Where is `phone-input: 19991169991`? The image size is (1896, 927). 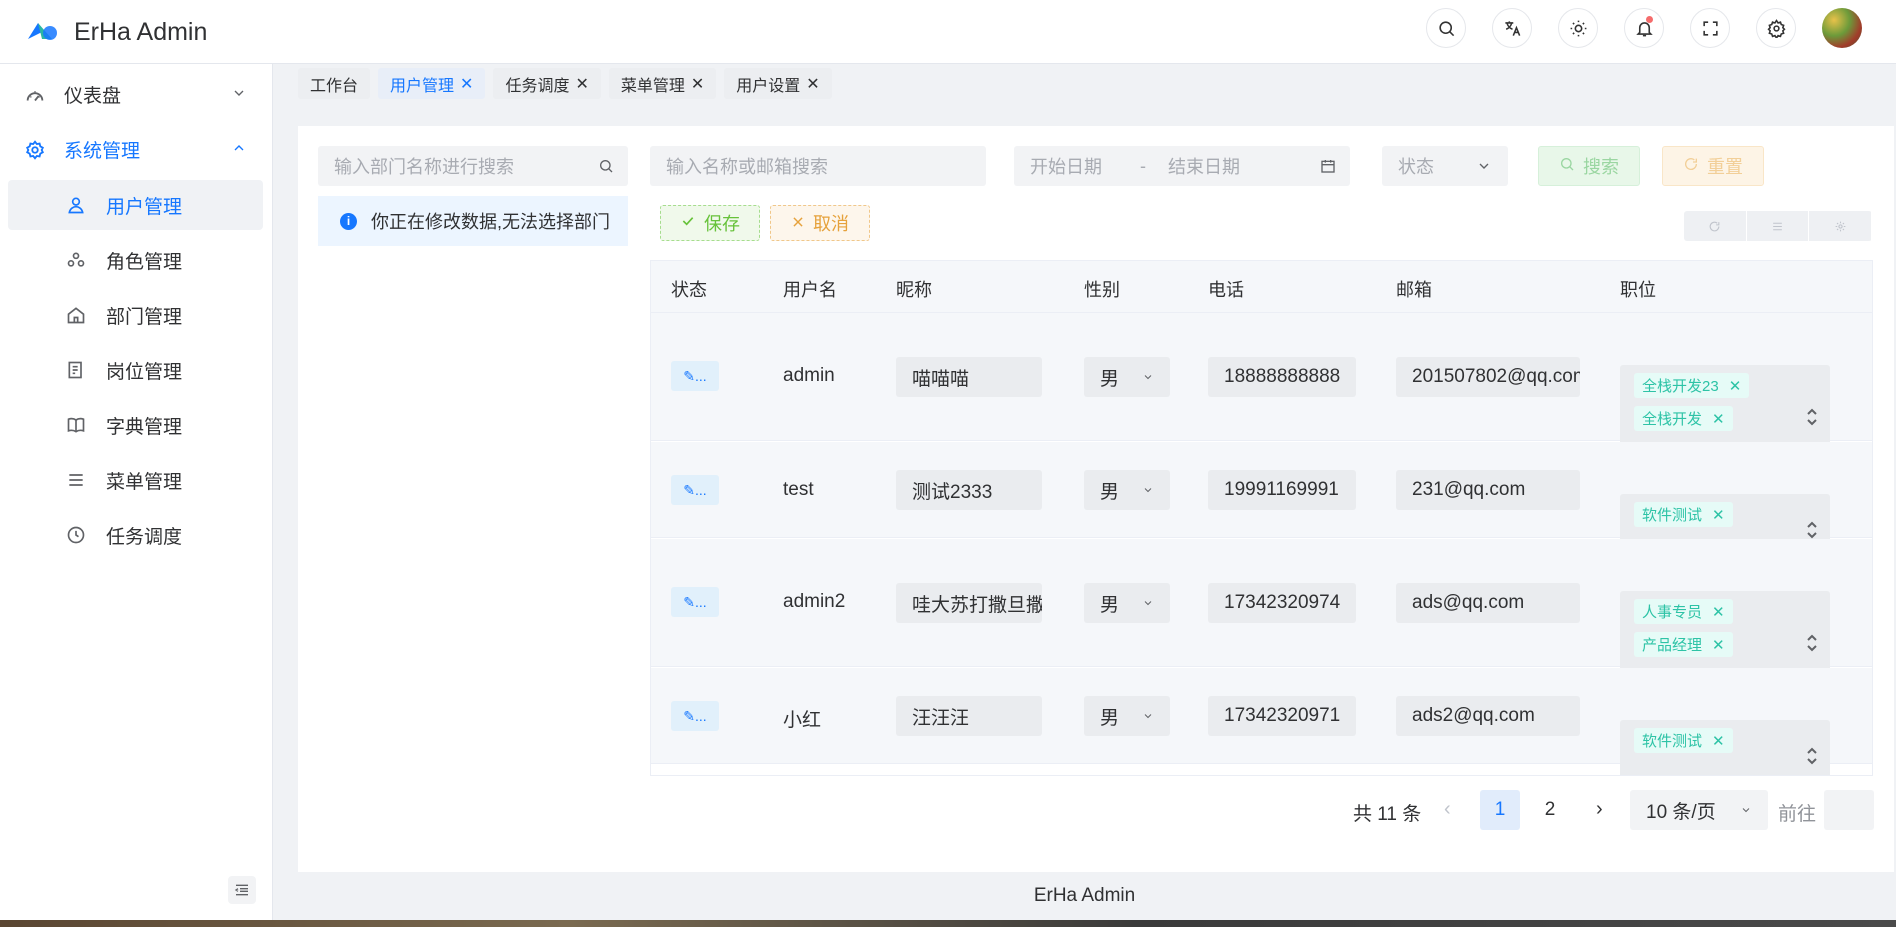
phone-input: 19991169991 is located at coordinates (1282, 490).